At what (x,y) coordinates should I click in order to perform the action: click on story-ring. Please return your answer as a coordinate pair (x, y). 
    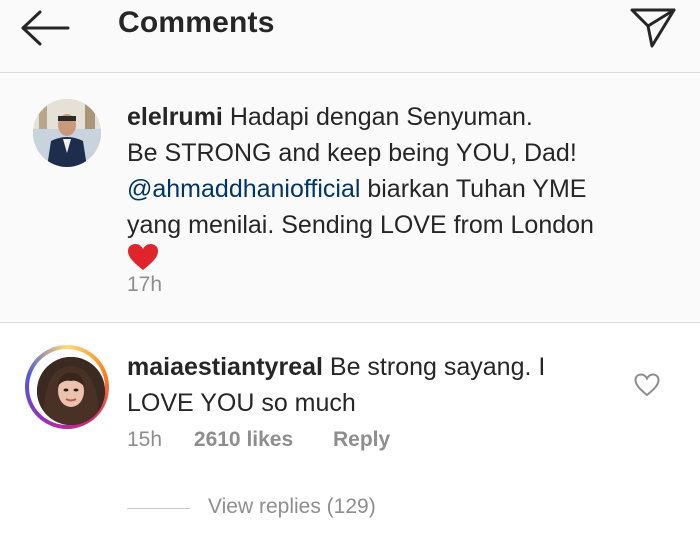
    Looking at the image, I should click on (67, 387).